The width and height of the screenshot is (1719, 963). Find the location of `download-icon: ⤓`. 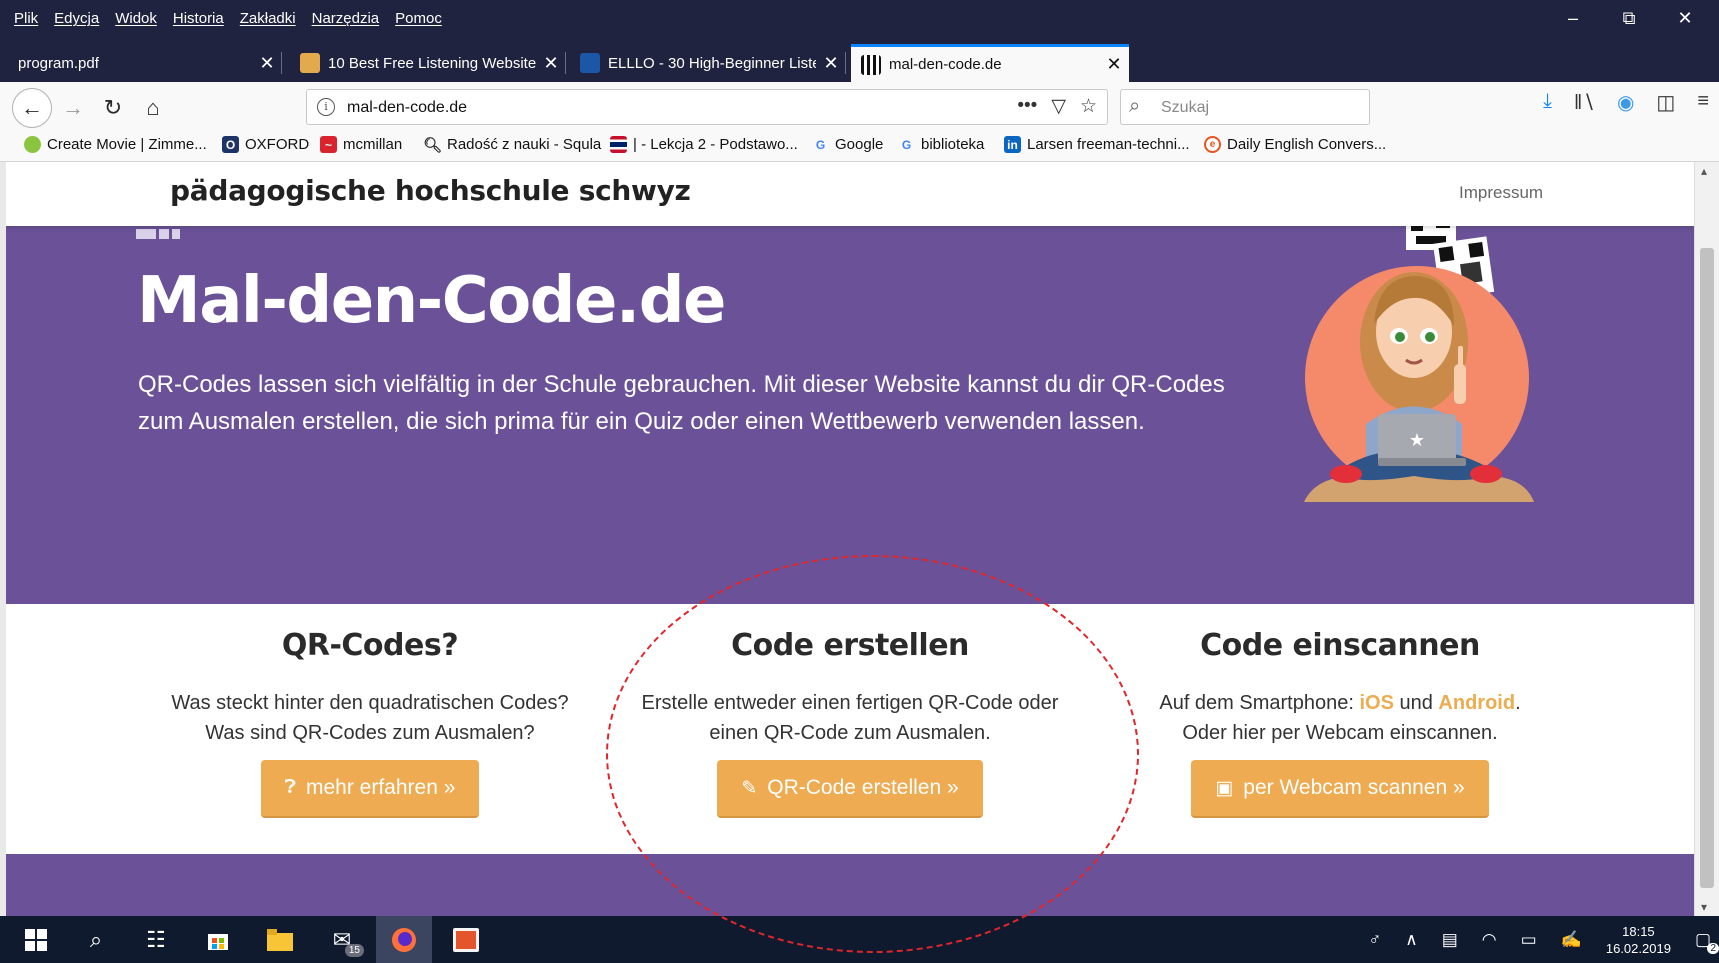

download-icon: ⤓ is located at coordinates (1547, 102).